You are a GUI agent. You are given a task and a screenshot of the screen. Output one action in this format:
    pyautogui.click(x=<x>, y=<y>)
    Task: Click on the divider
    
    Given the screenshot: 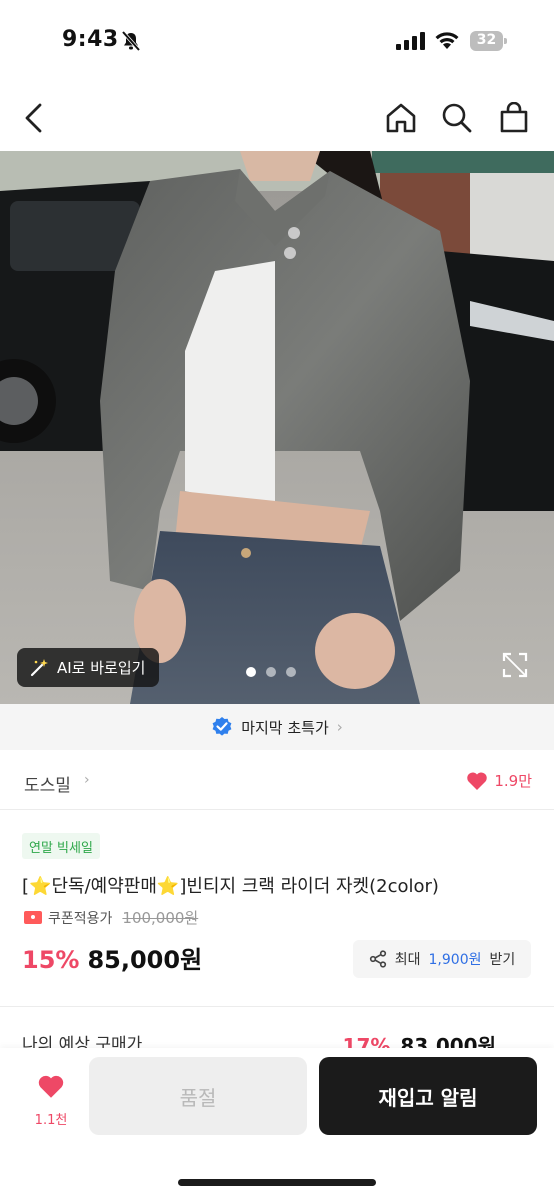 What is the action you would take?
    pyautogui.click(x=277, y=1006)
    